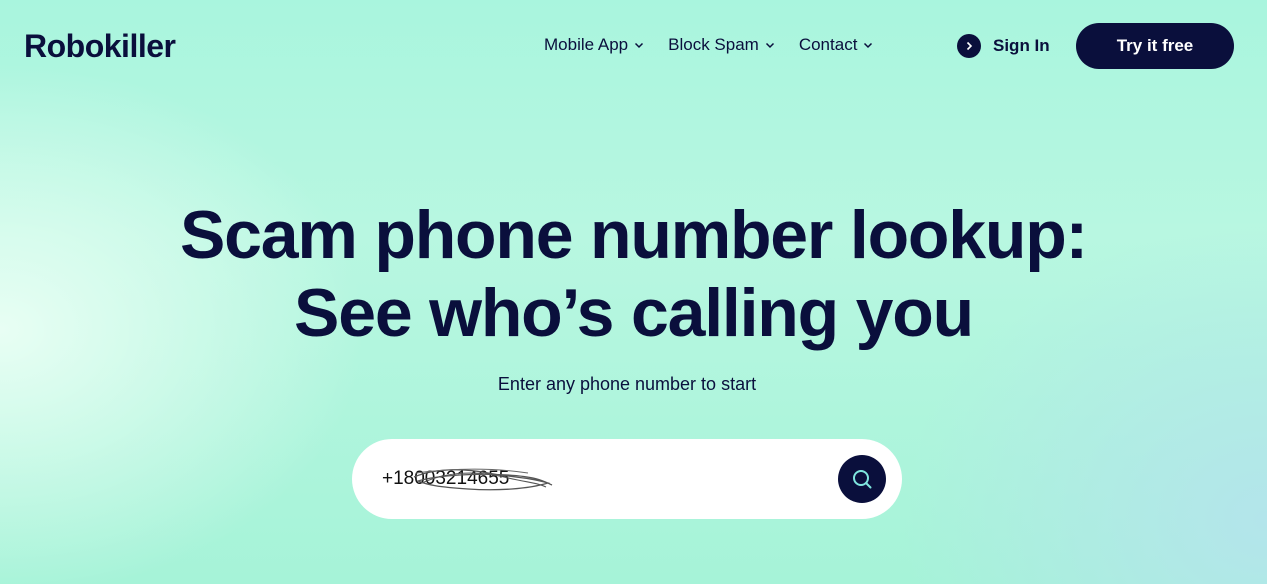 The width and height of the screenshot is (1267, 584). What do you see at coordinates (634, 235) in the screenshot?
I see `page-title-line-1: Scam phone number lookup:` at bounding box center [634, 235].